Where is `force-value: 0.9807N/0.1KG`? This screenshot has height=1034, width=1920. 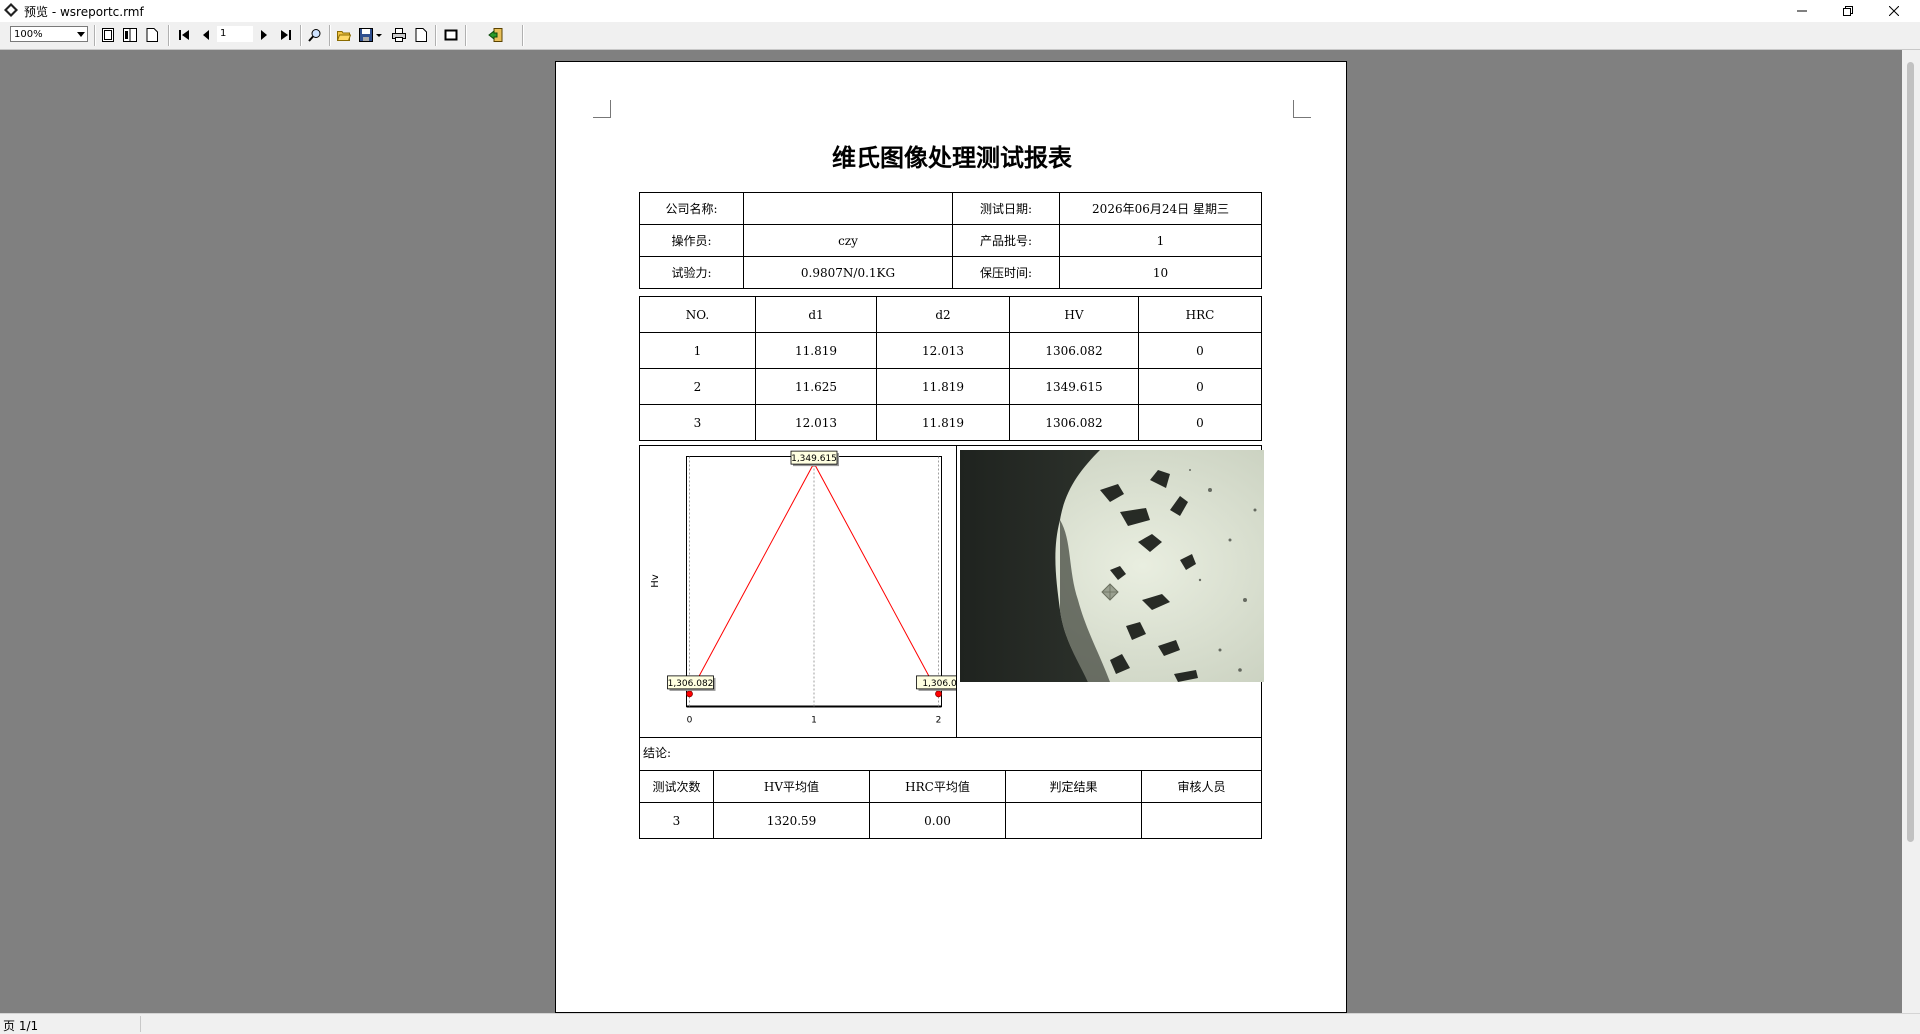 force-value: 0.9807N/0.1KG is located at coordinates (848, 272).